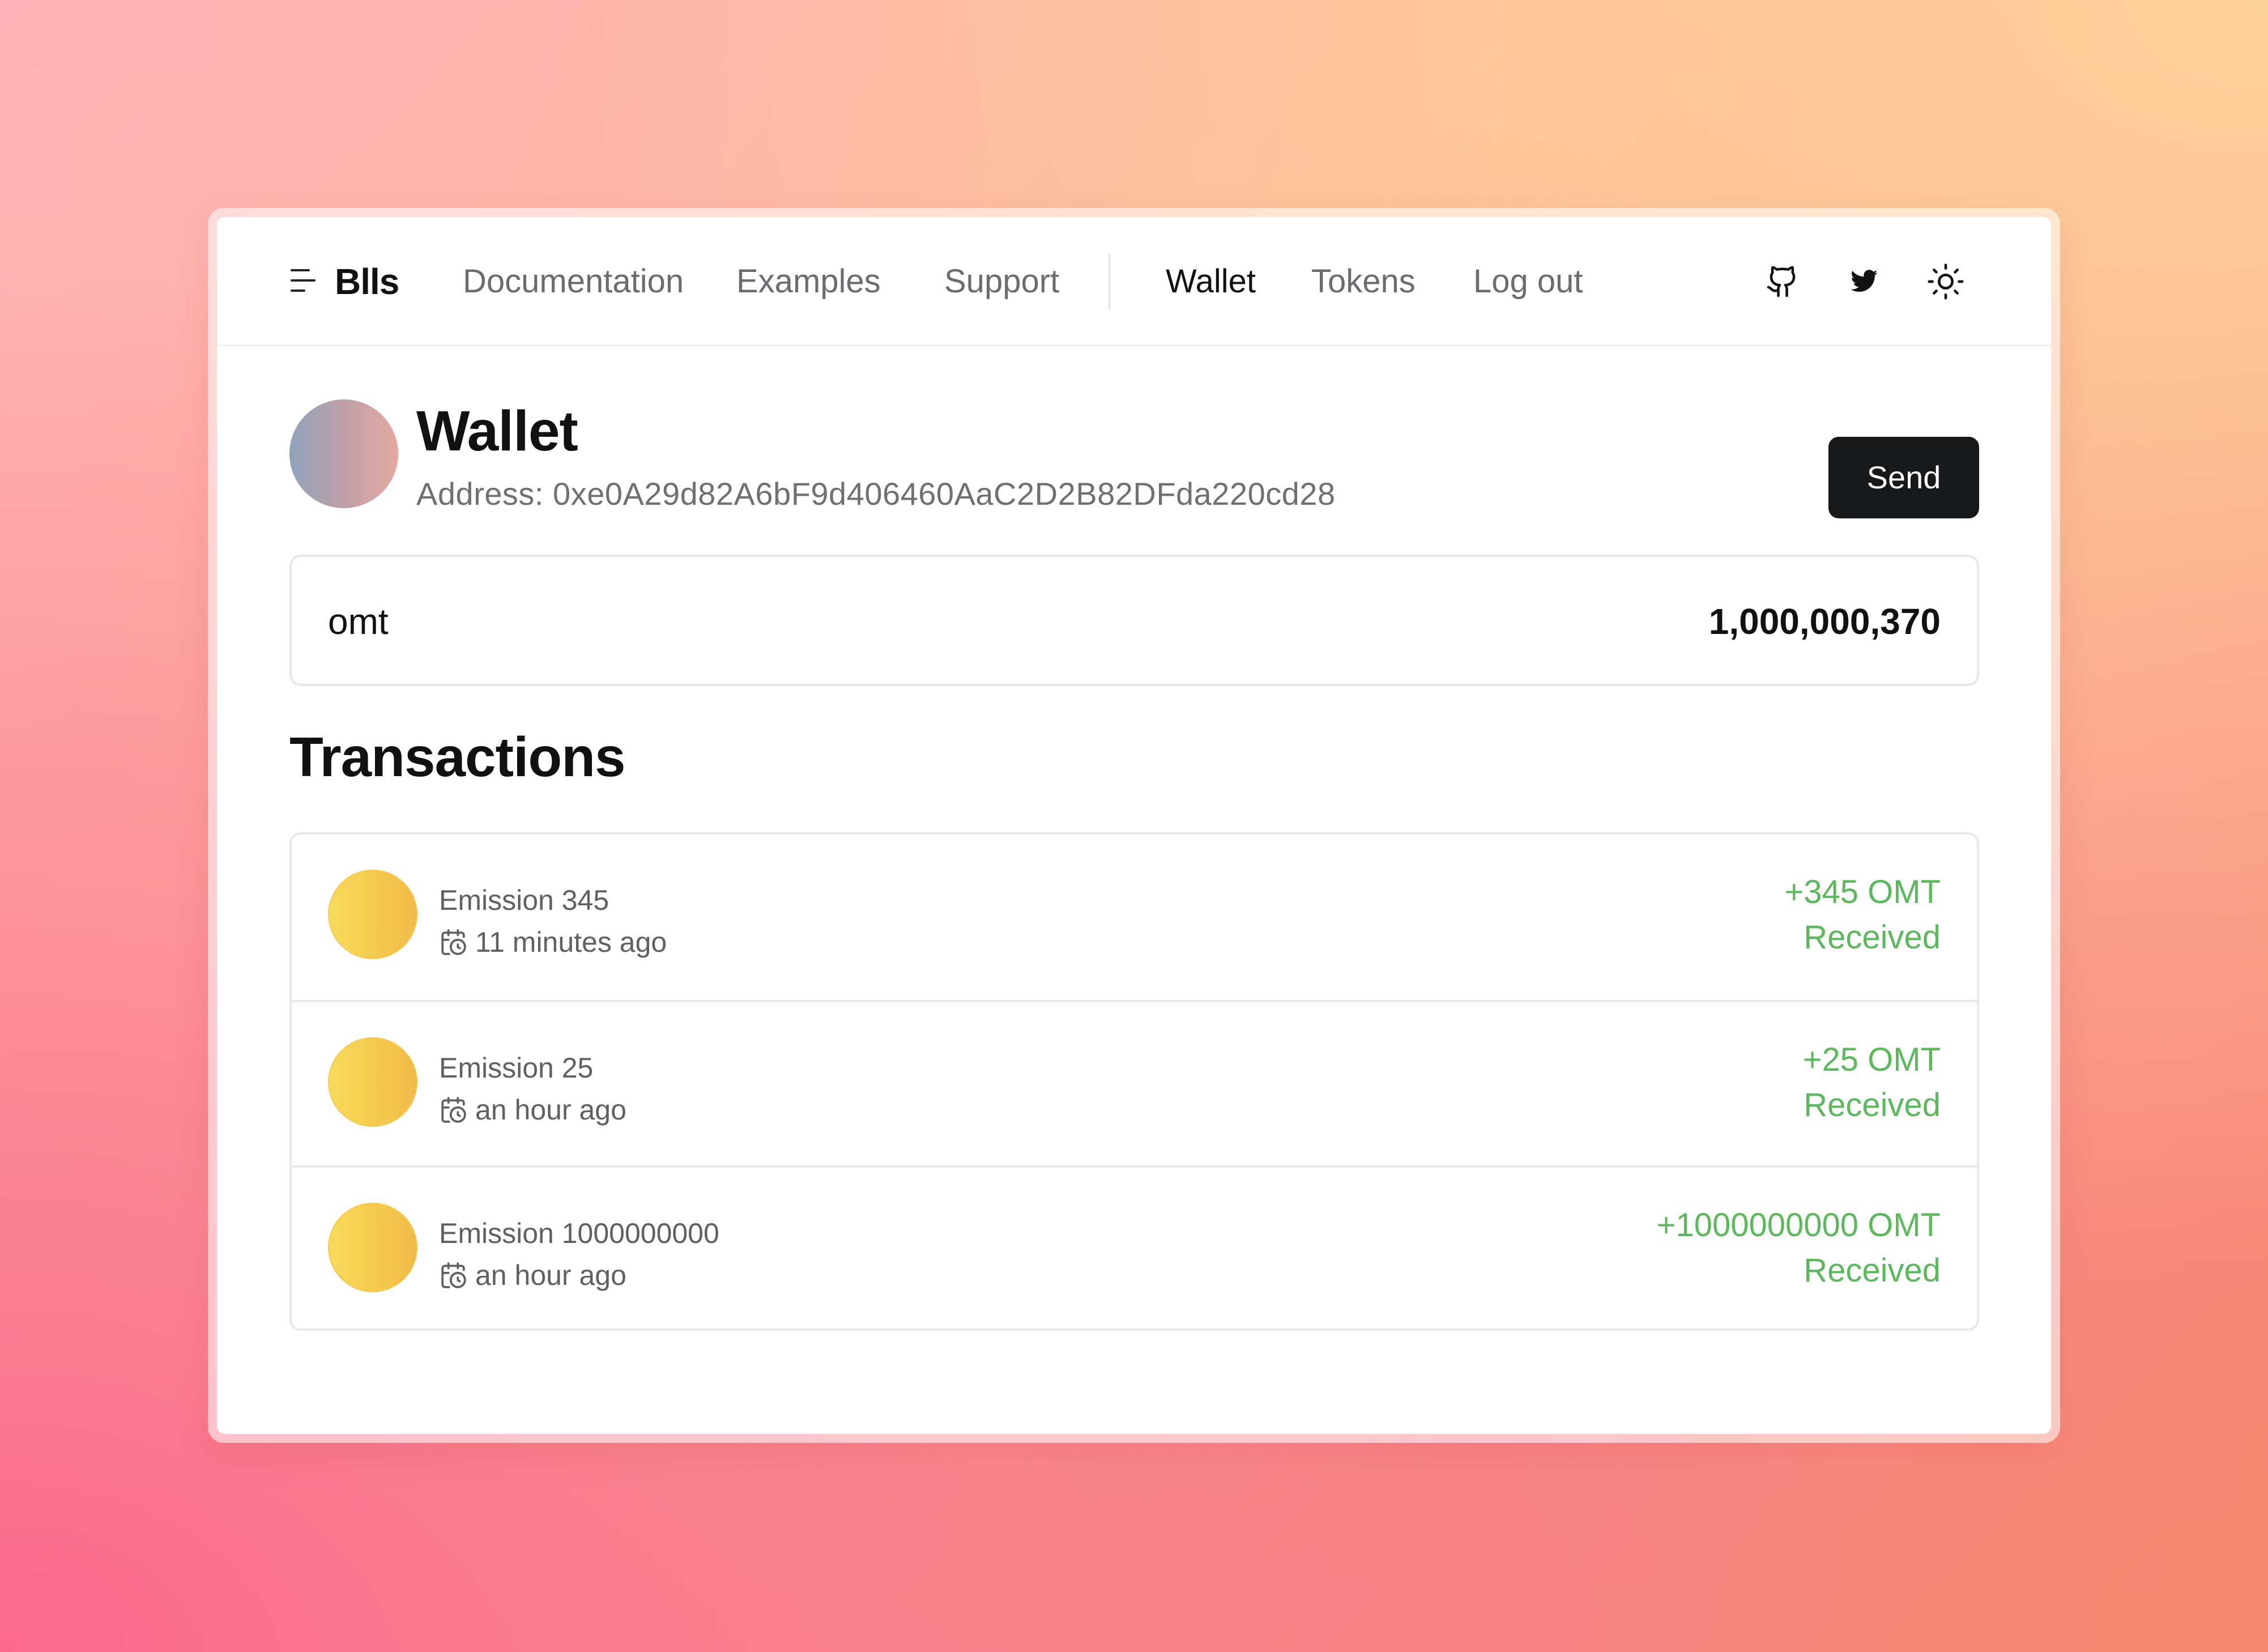 This screenshot has height=1652, width=2268. What do you see at coordinates (1364, 281) in the screenshot?
I see `nav-link-tokens: Tokens` at bounding box center [1364, 281].